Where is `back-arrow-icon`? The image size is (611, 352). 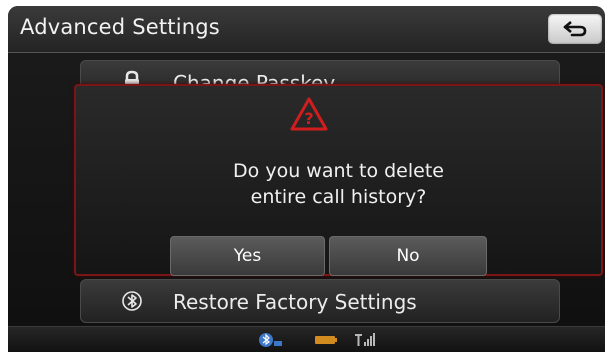 back-arrow-icon is located at coordinates (575, 29).